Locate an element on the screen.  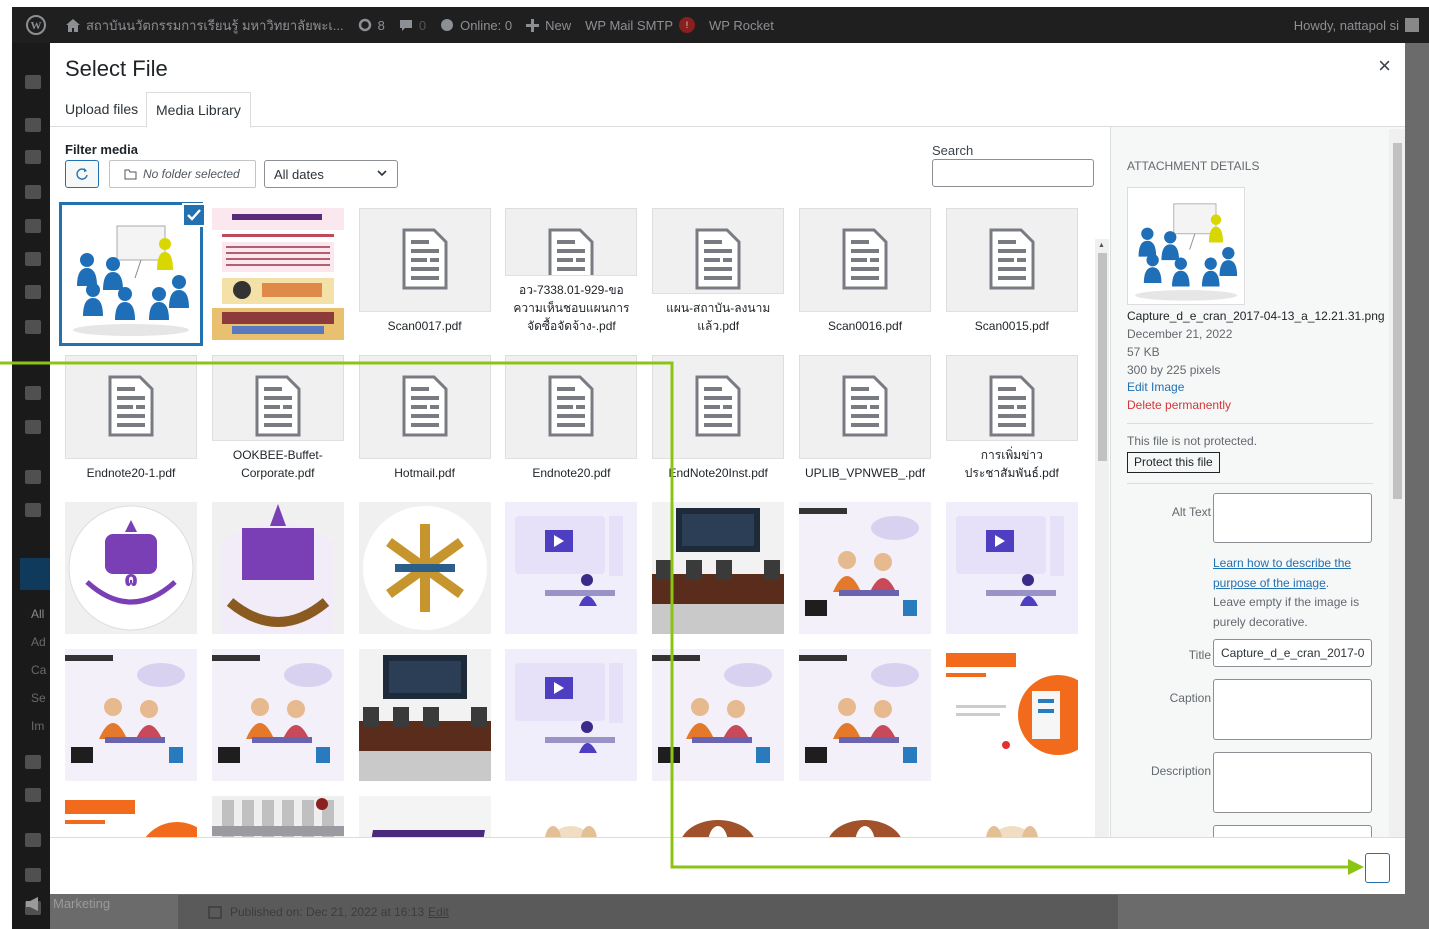
attachment-document: แผน-สถาบัน-ลงนามแล้ว.pdf is located at coordinates (718, 274).